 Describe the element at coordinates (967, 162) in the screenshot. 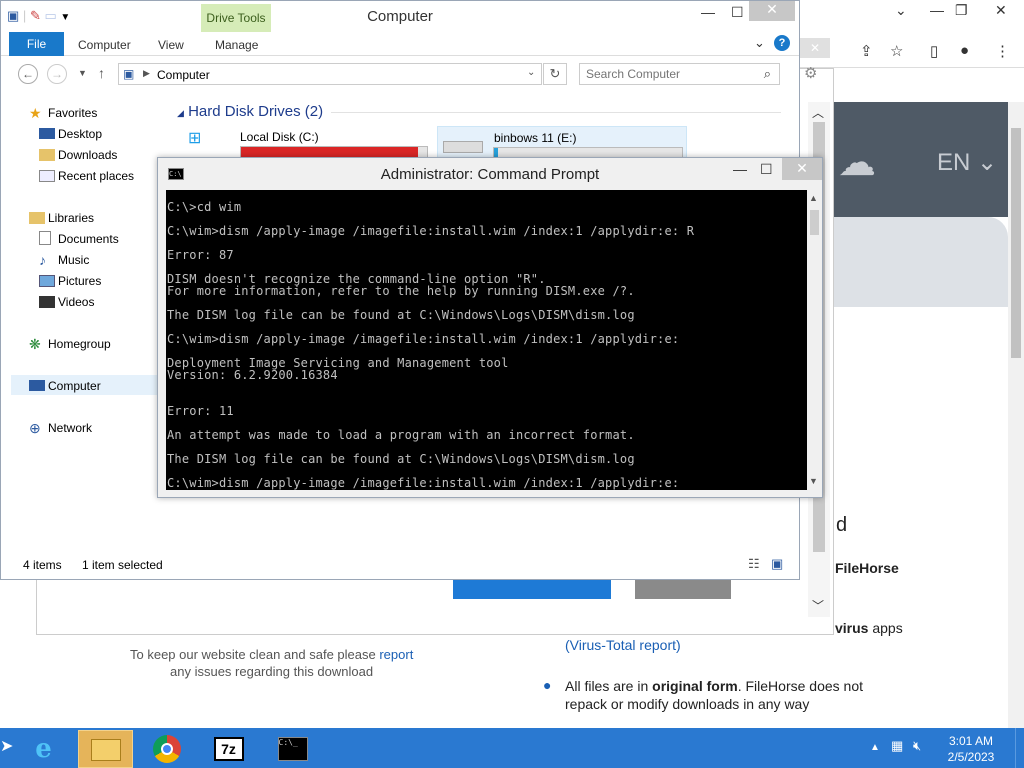

I see `language-selector: EN ⌄` at that location.